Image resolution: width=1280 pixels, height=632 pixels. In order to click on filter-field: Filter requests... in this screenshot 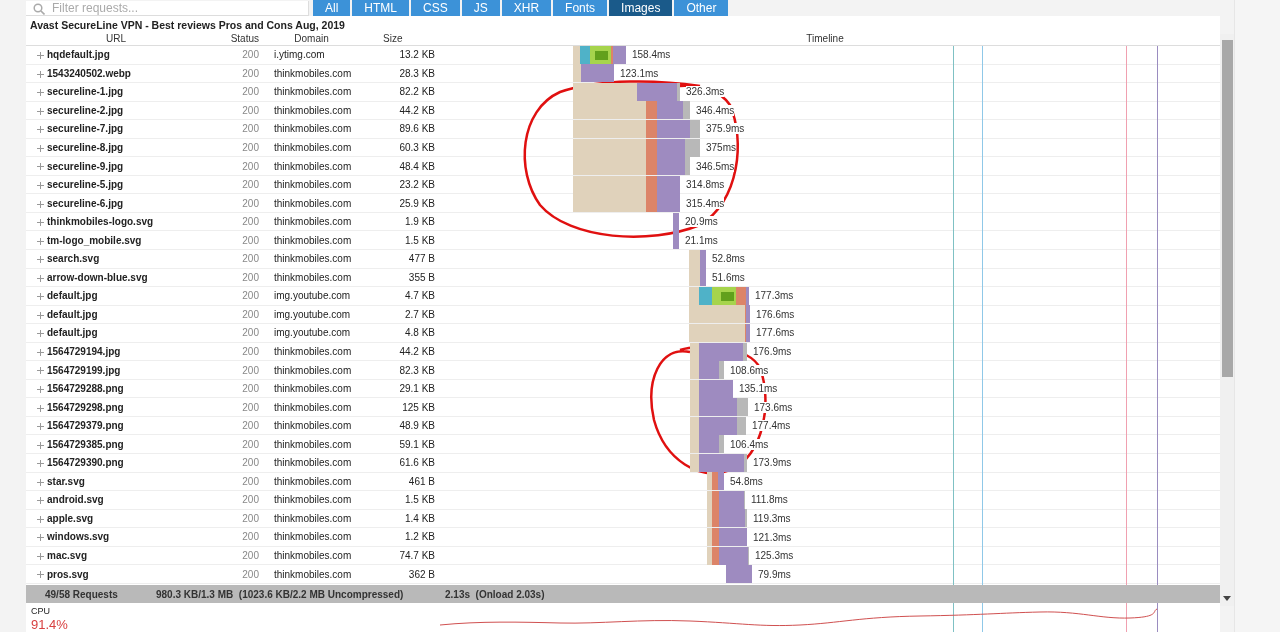, I will do `click(167, 8)`.